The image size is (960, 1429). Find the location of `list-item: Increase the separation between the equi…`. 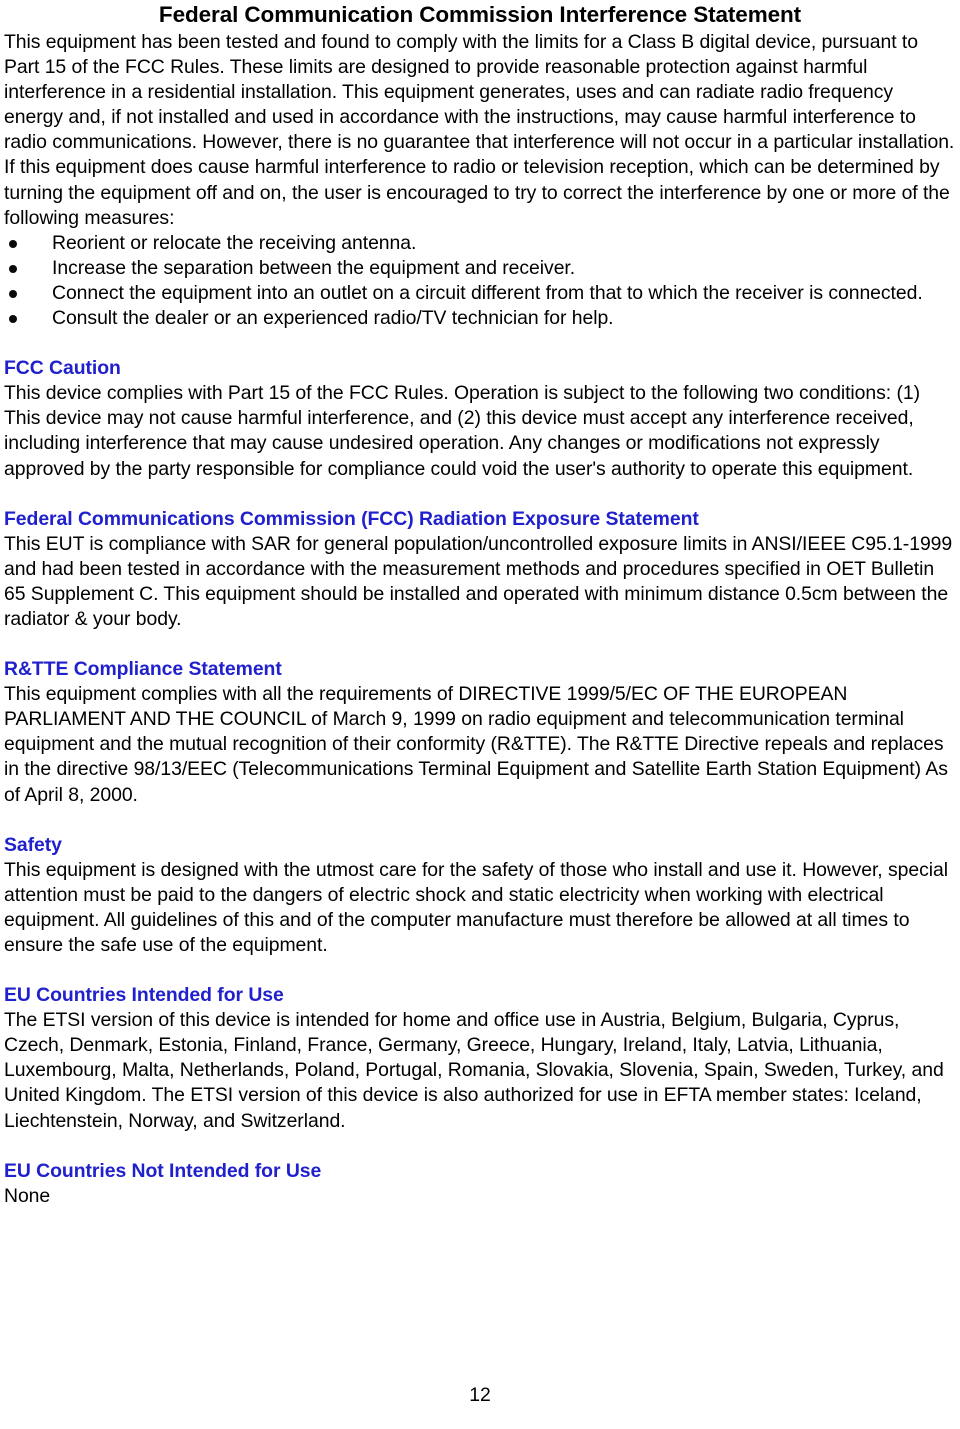

list-item: Increase the separation between the equi… is located at coordinates (480, 268).